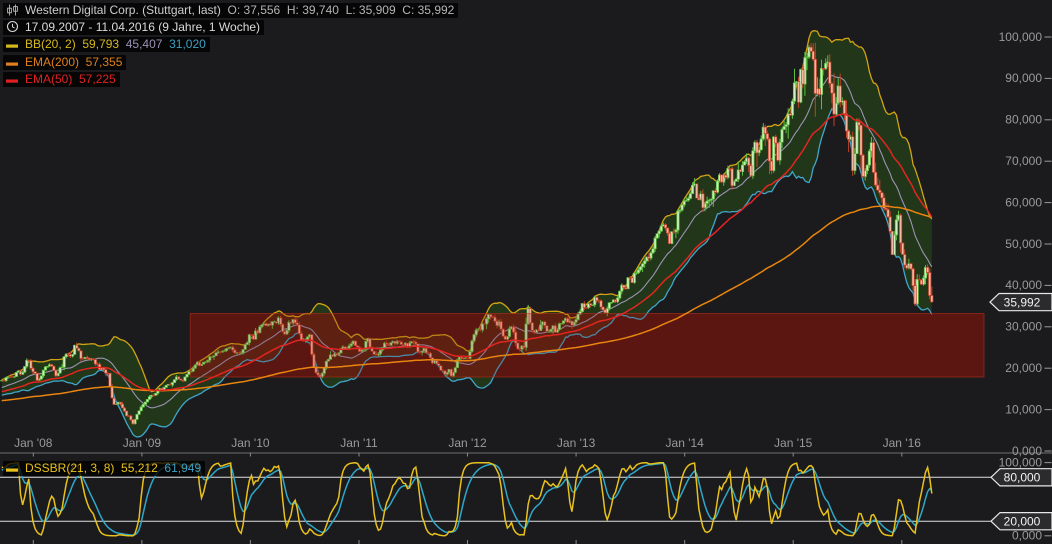 The height and width of the screenshot is (544, 1052). I want to click on svg-text: Jan '14, so click(685, 443).